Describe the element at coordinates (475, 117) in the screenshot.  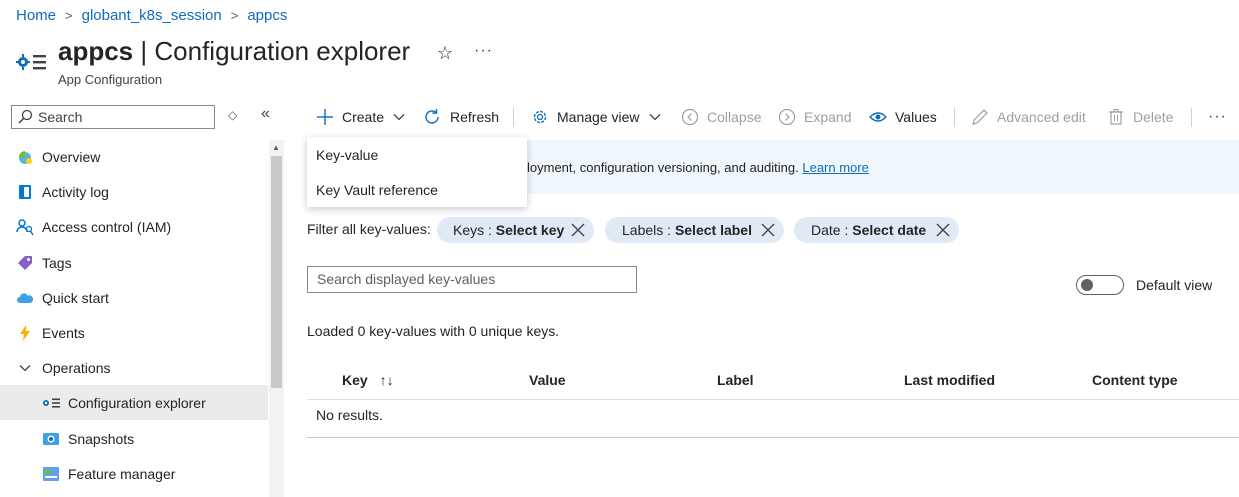
I see `refresh-label: Refresh` at that location.